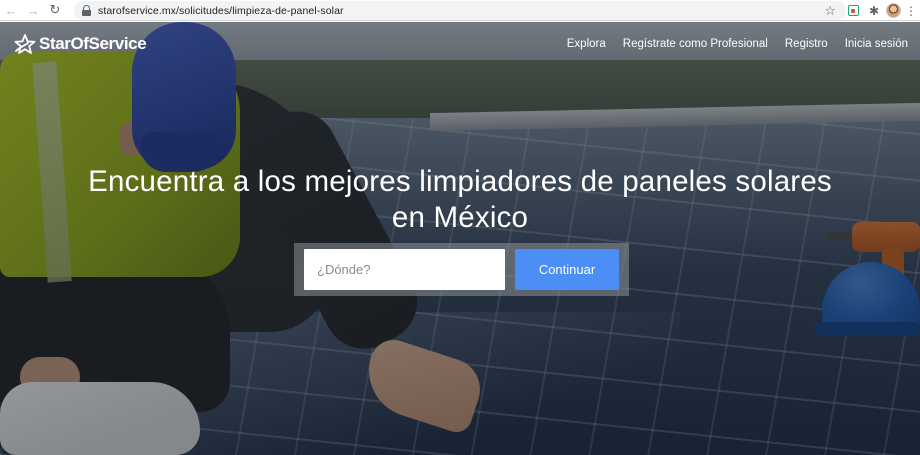  Describe the element at coordinates (874, 10) in the screenshot. I see `puzzle-extensions-icon: ✱` at that location.